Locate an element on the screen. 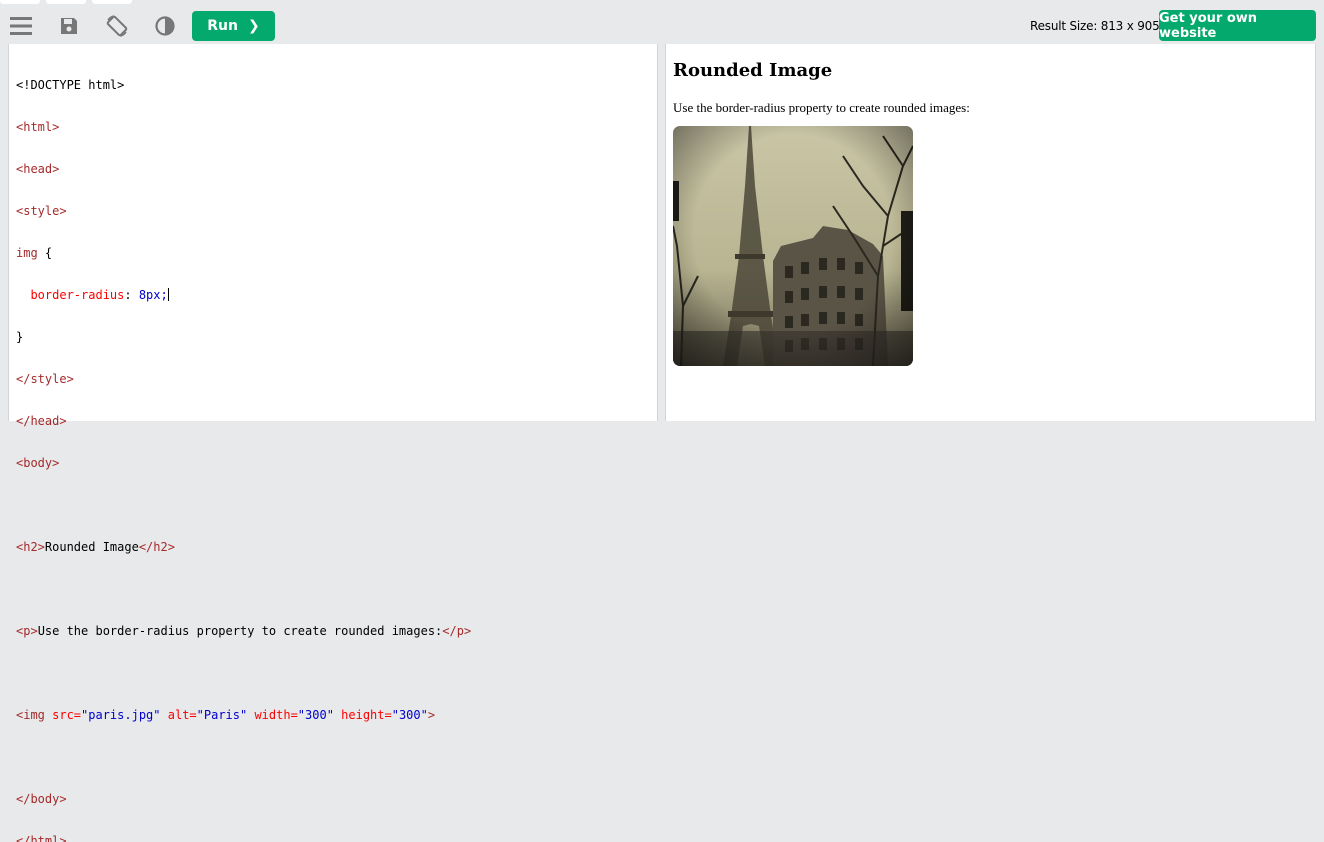  code-line: </html> is located at coordinates (243, 838).